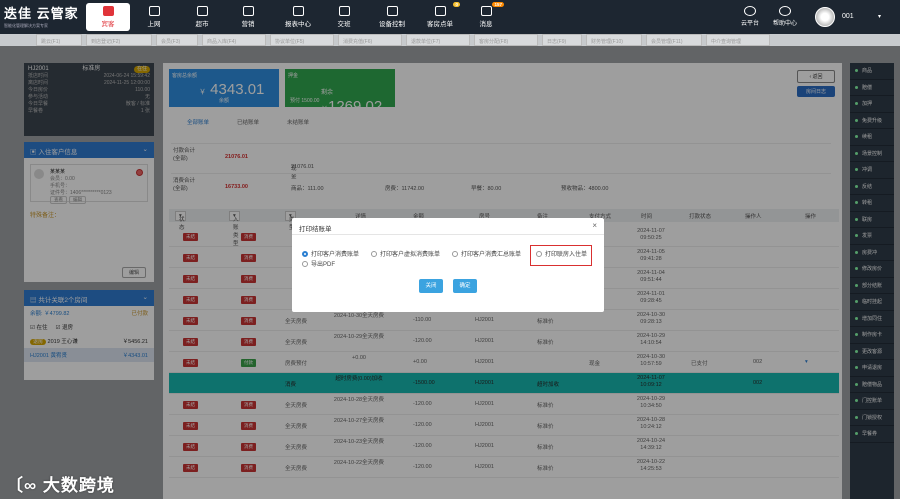  I want to click on option-summary-bill: 打印客户消费汇总账单, so click(486, 253).